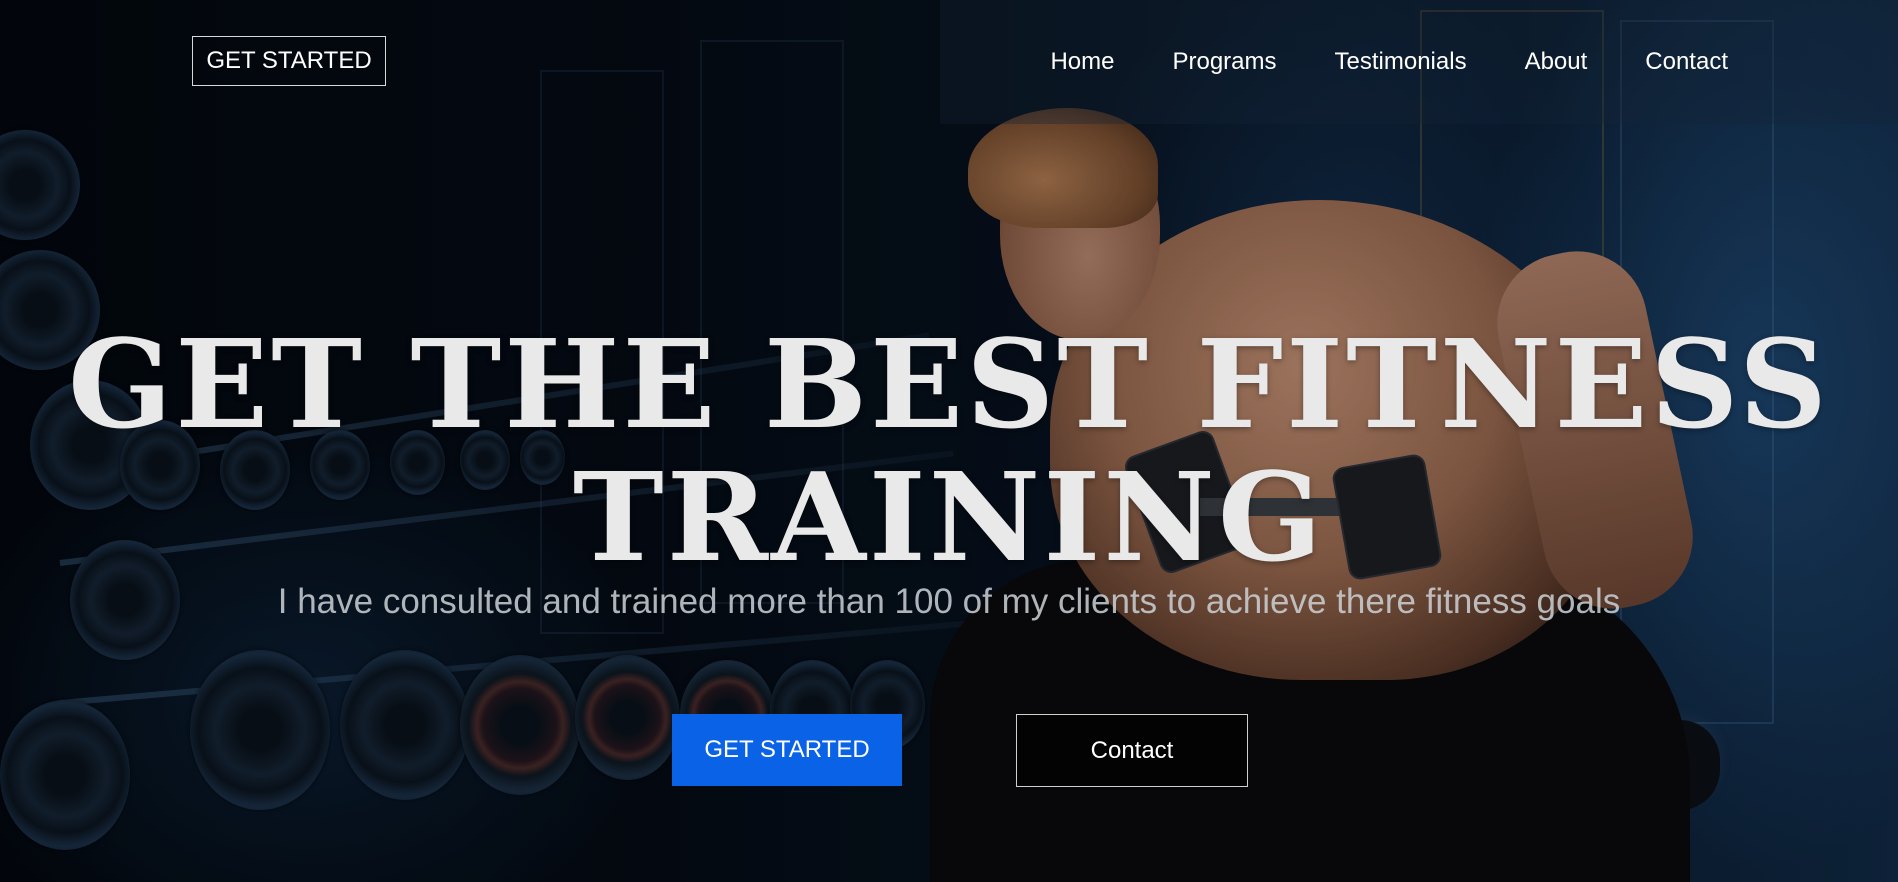 The height and width of the screenshot is (882, 1898). I want to click on hero-headline-line2: TRAINING, so click(949, 517).